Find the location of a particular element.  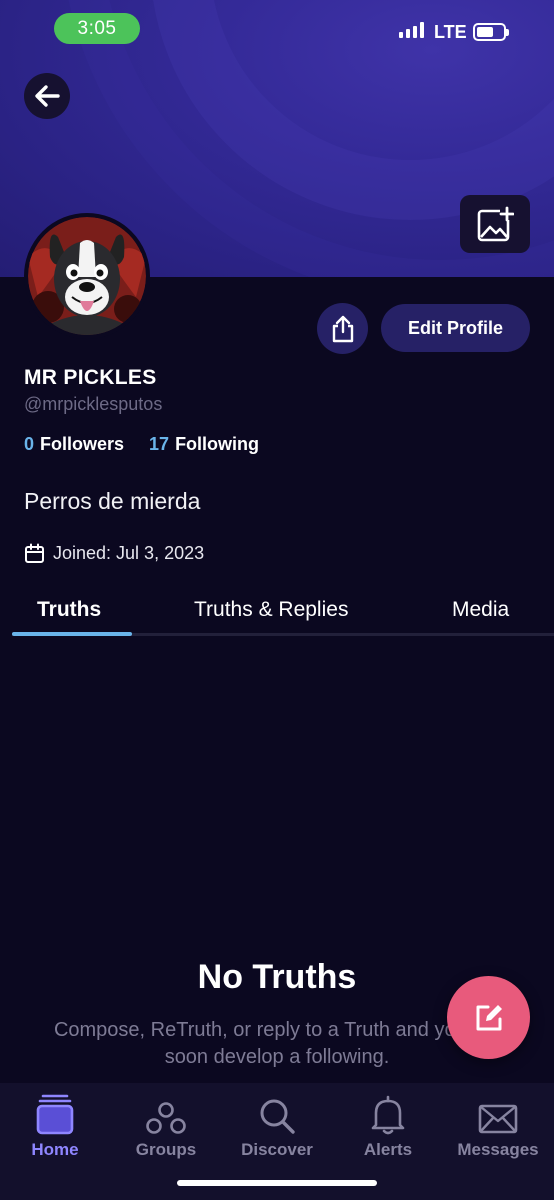

follow-stats: 0 Followers 17 Following is located at coordinates (141, 444).